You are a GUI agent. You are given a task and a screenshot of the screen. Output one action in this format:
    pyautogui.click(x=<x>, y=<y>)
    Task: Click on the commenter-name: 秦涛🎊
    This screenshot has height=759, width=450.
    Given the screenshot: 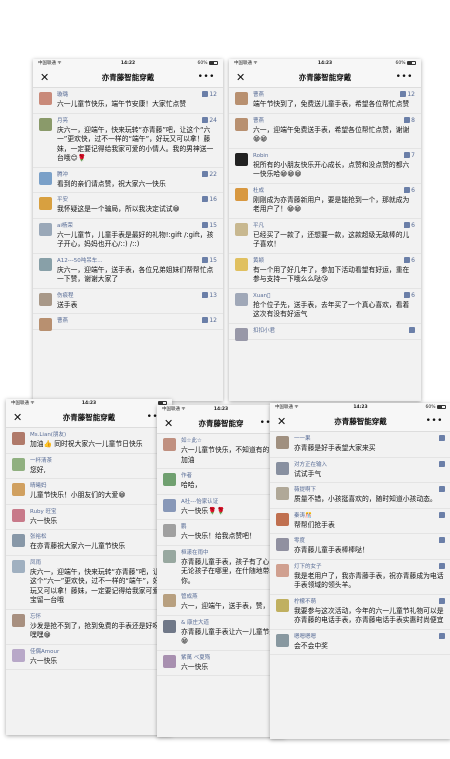 What is the action you would take?
    pyautogui.click(x=369, y=516)
    